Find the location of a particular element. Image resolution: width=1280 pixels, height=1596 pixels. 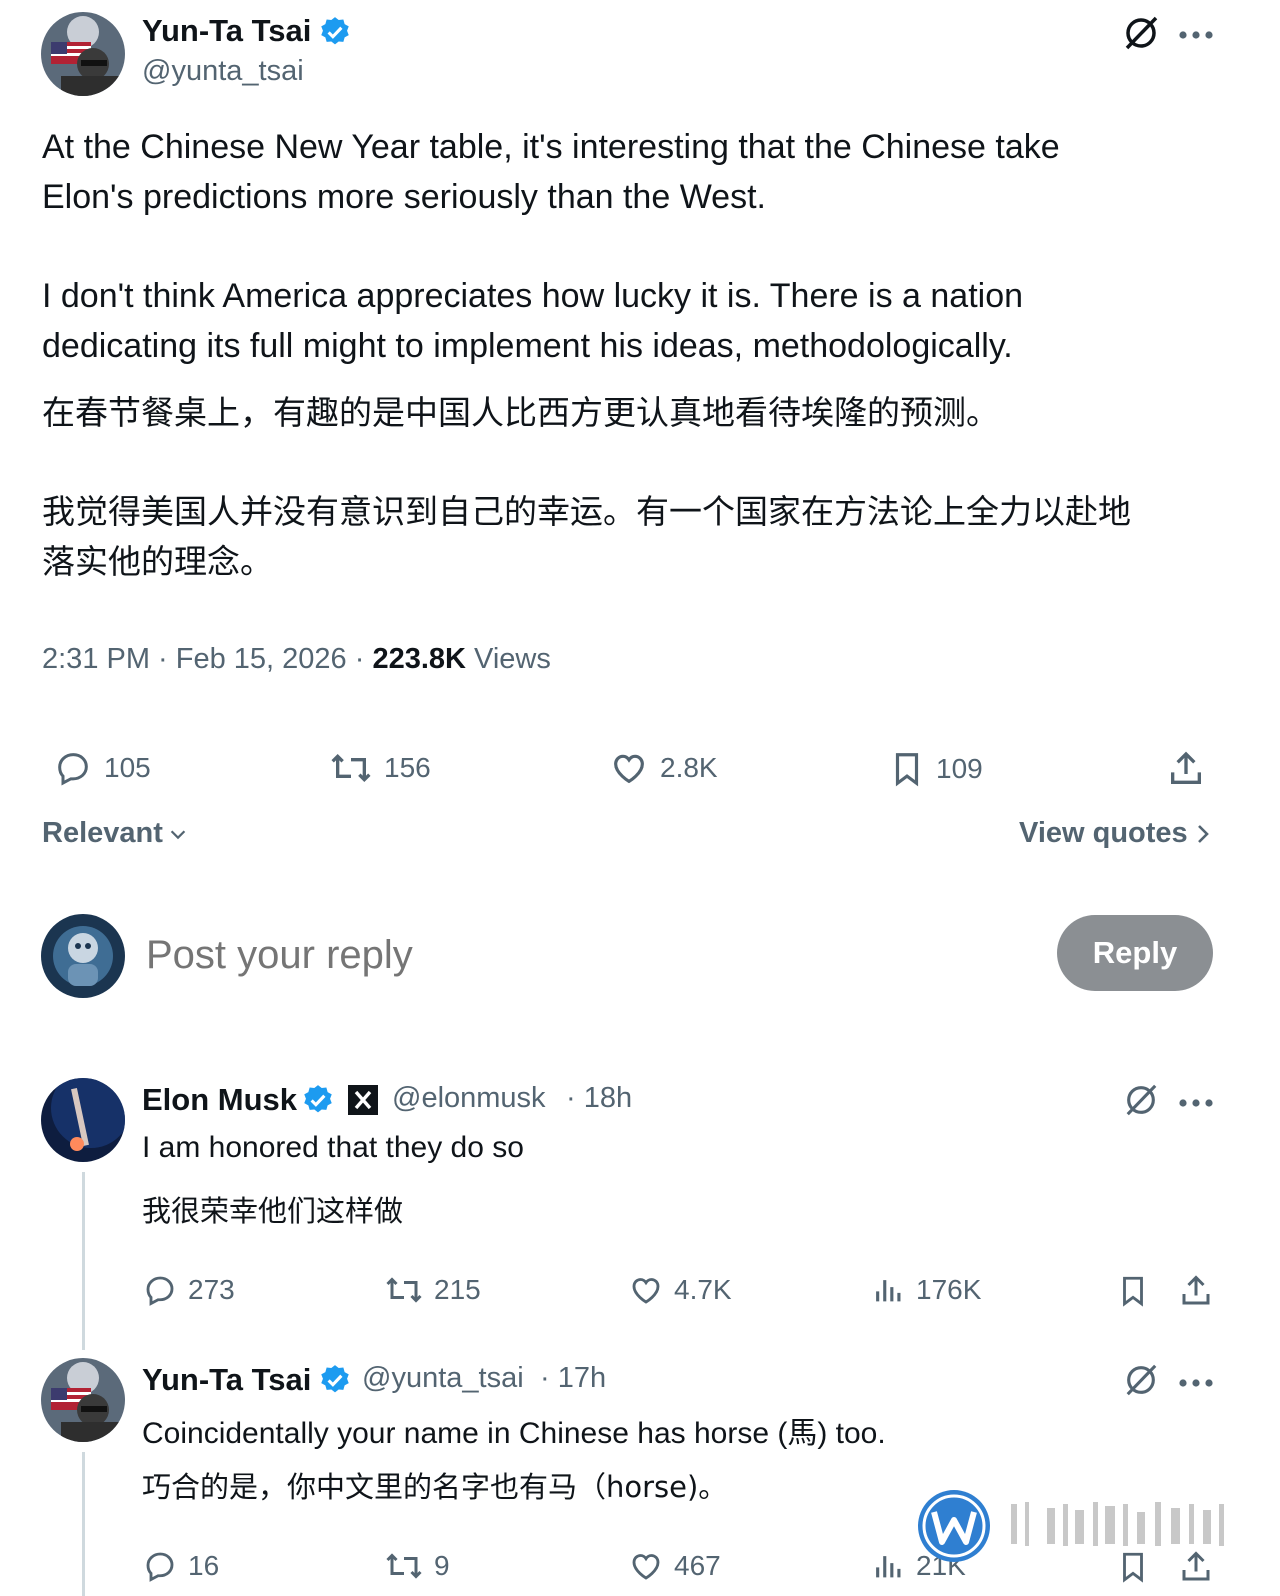

reply-action: 105 is located at coordinates (101, 768).